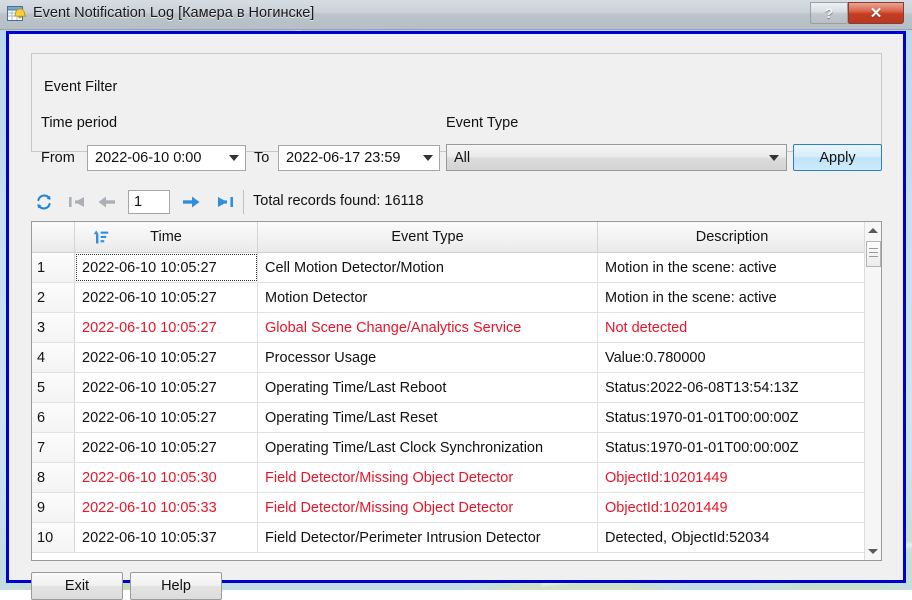  Describe the element at coordinates (428, 357) in the screenshot. I see `cell-event-type: Processor Usage` at that location.